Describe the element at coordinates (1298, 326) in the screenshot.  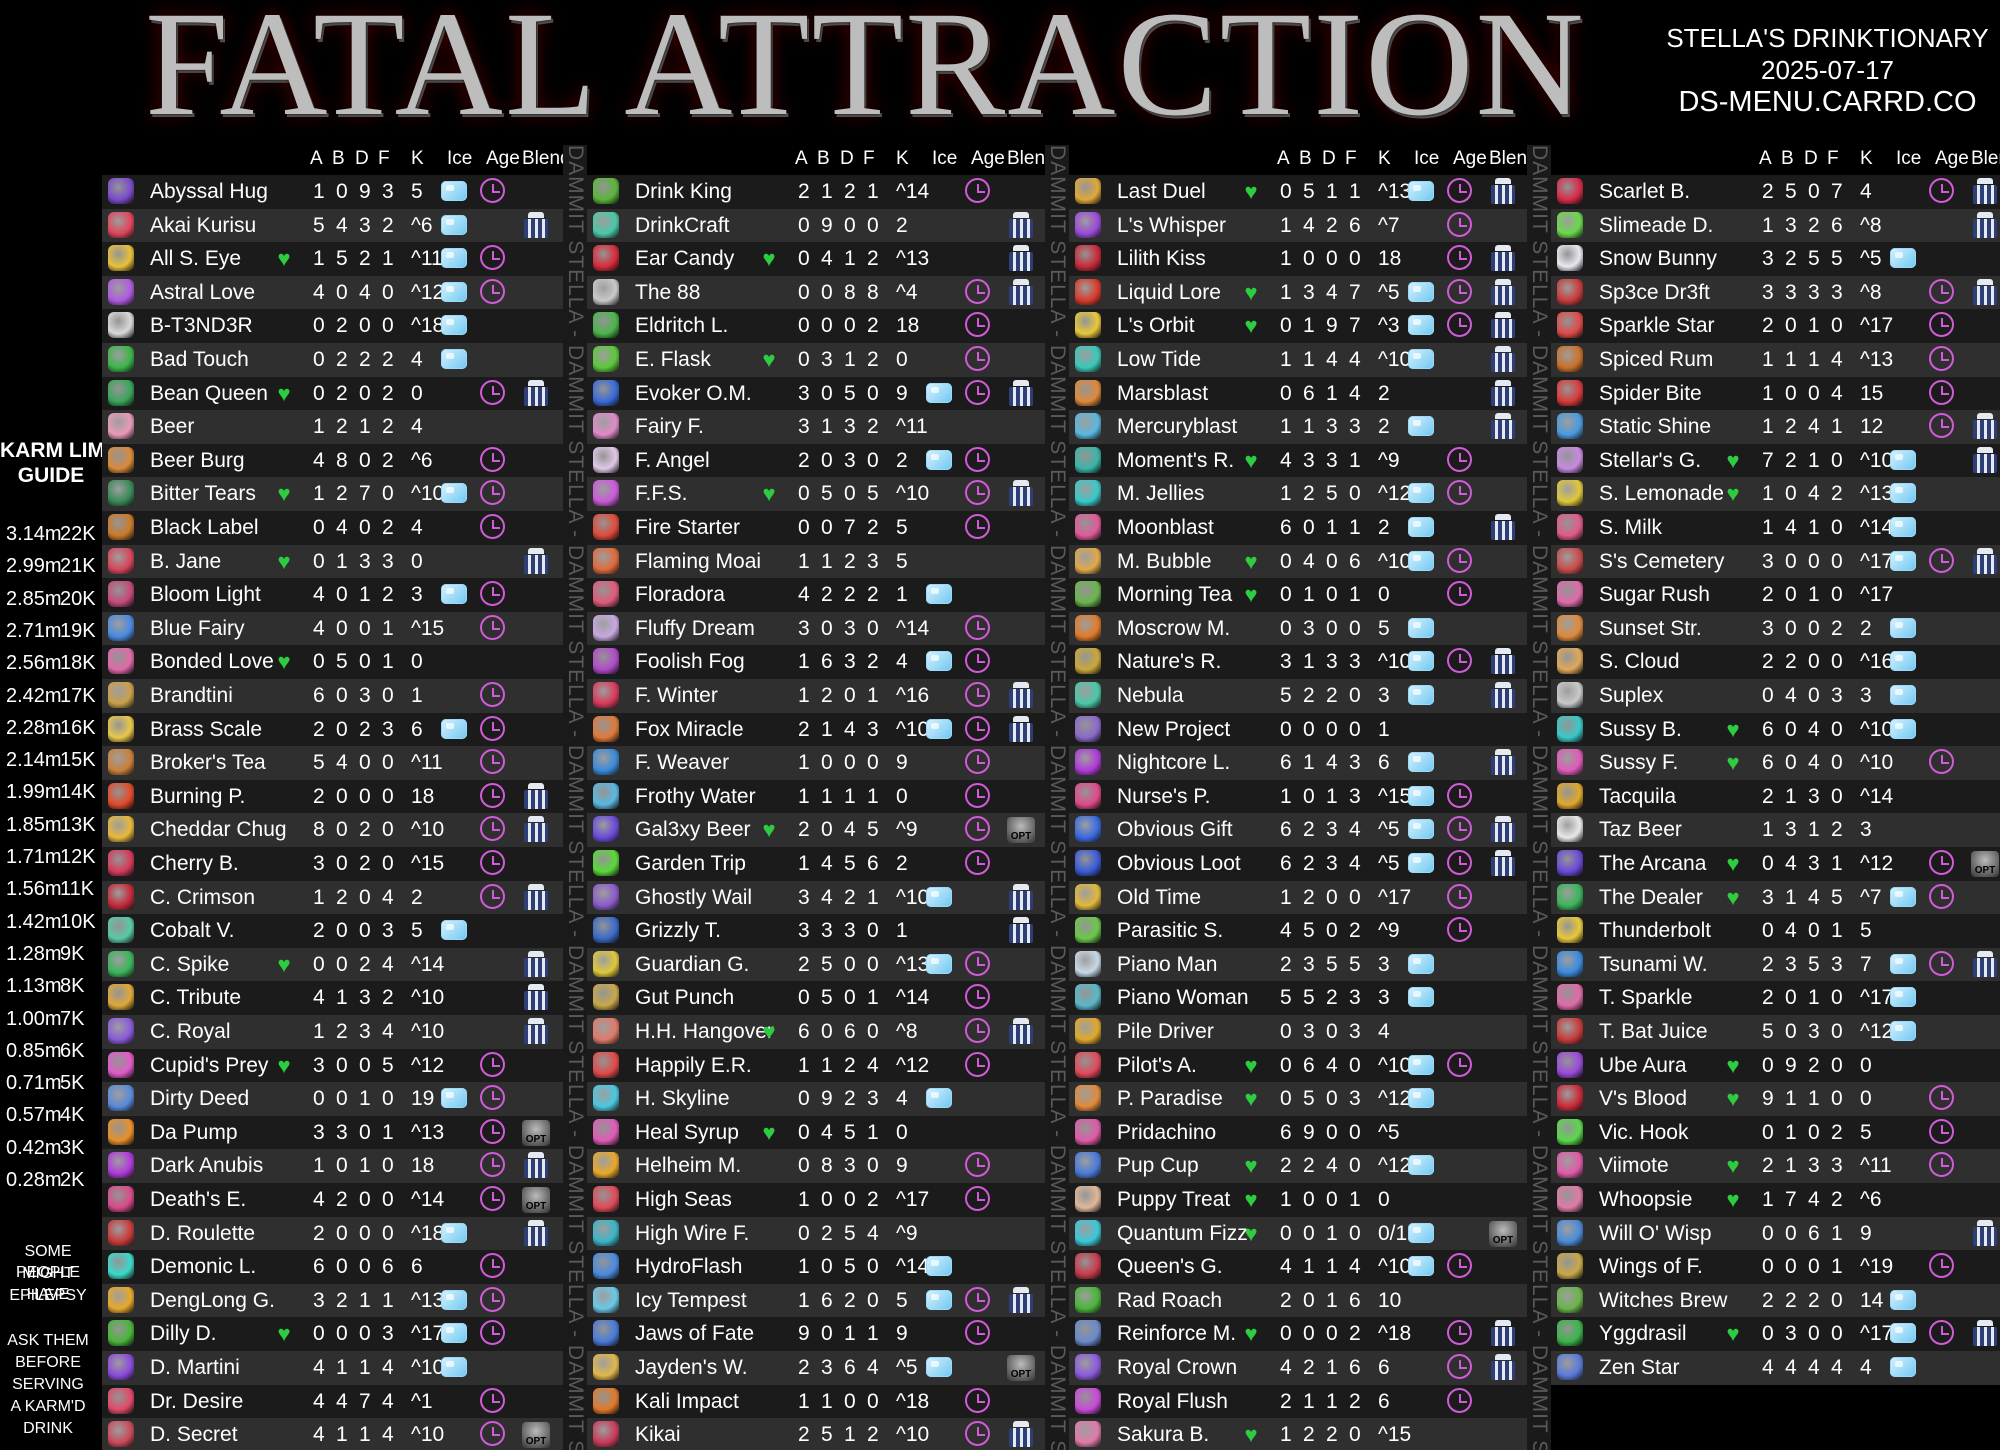
I see `drink-row: L's Orbit ♥ 0 1 9 7 ^3` at that location.